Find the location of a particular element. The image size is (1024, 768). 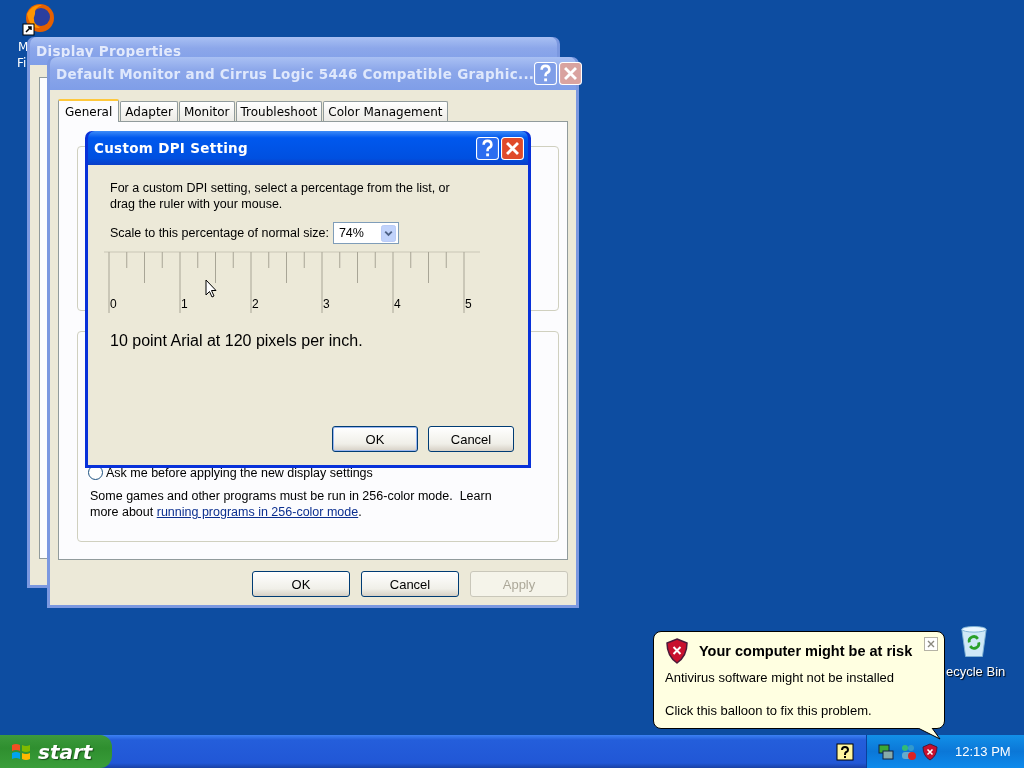

balloon-text: Click this balloon to fix this problem. is located at coordinates (769, 710).